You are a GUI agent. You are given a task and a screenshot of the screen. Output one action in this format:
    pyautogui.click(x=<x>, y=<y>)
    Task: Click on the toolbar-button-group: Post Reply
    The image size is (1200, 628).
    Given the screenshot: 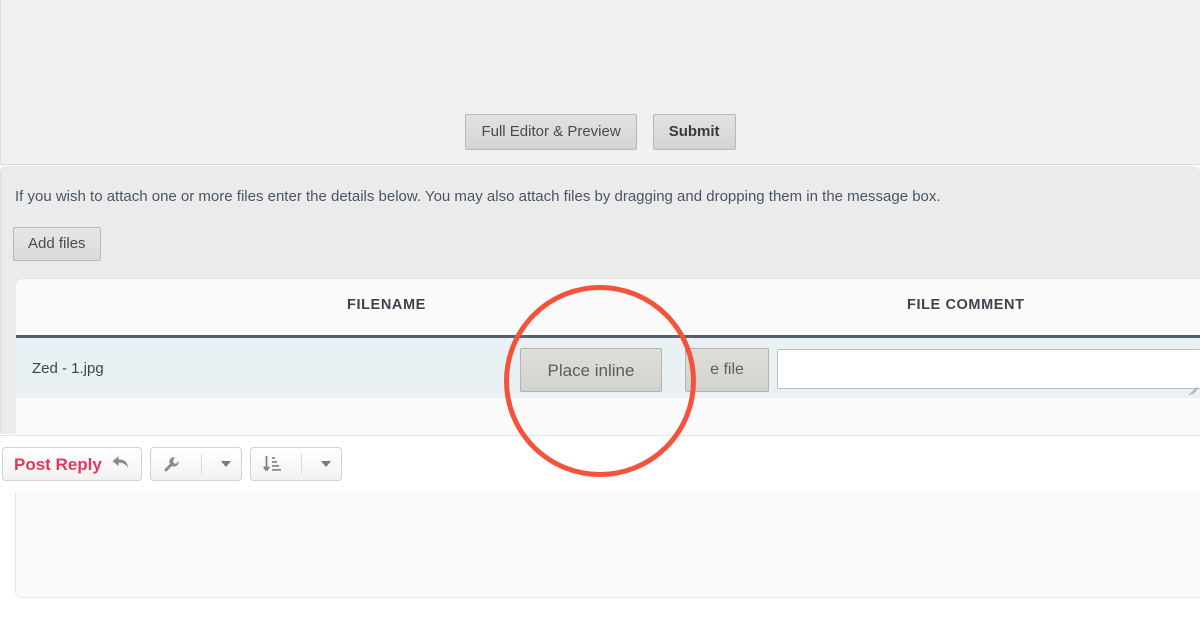 What is the action you would take?
    pyautogui.click(x=172, y=464)
    